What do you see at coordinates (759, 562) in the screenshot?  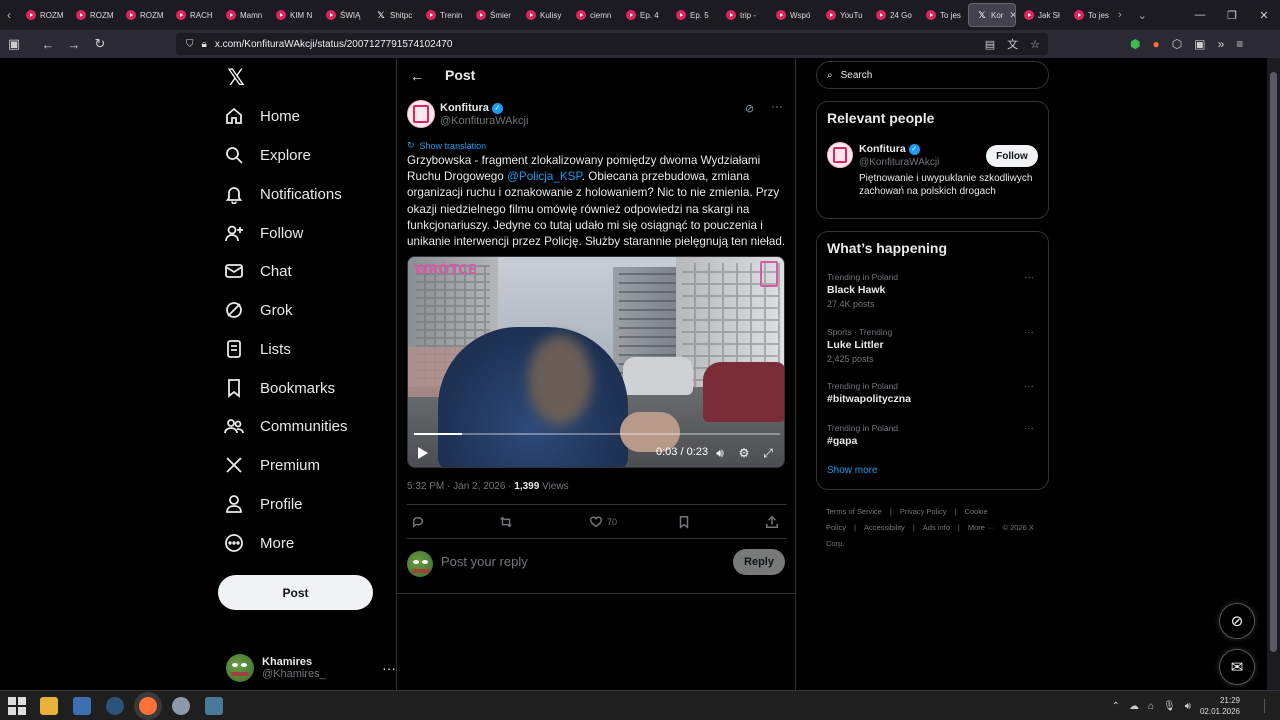 I see `reply-button: Reply` at bounding box center [759, 562].